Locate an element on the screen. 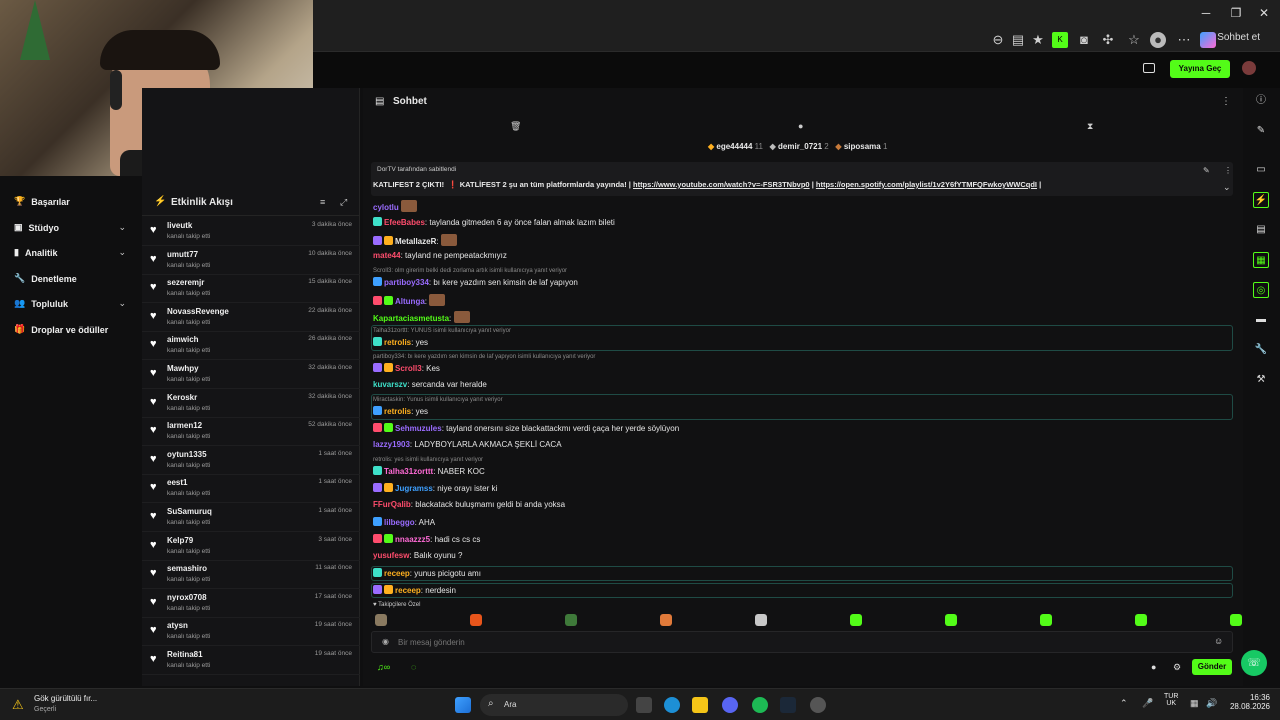 This screenshot has height=720, width=1280. activity-username: oytun1335 is located at coordinates (187, 454).